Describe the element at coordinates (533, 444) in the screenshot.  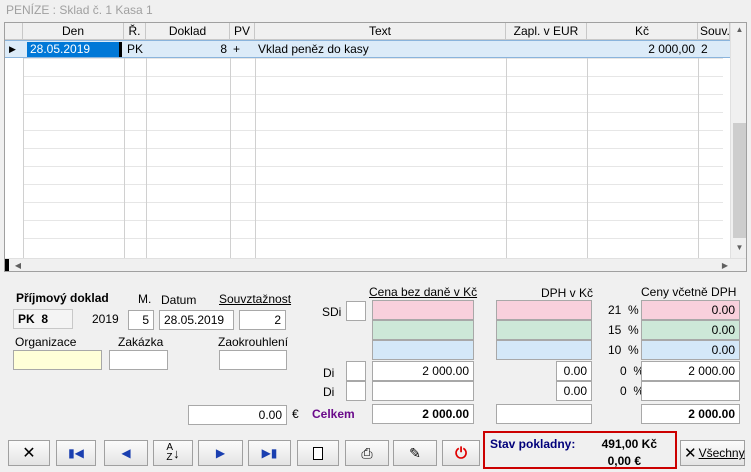
I see `cash-status-label: Stav pokladny:` at that location.